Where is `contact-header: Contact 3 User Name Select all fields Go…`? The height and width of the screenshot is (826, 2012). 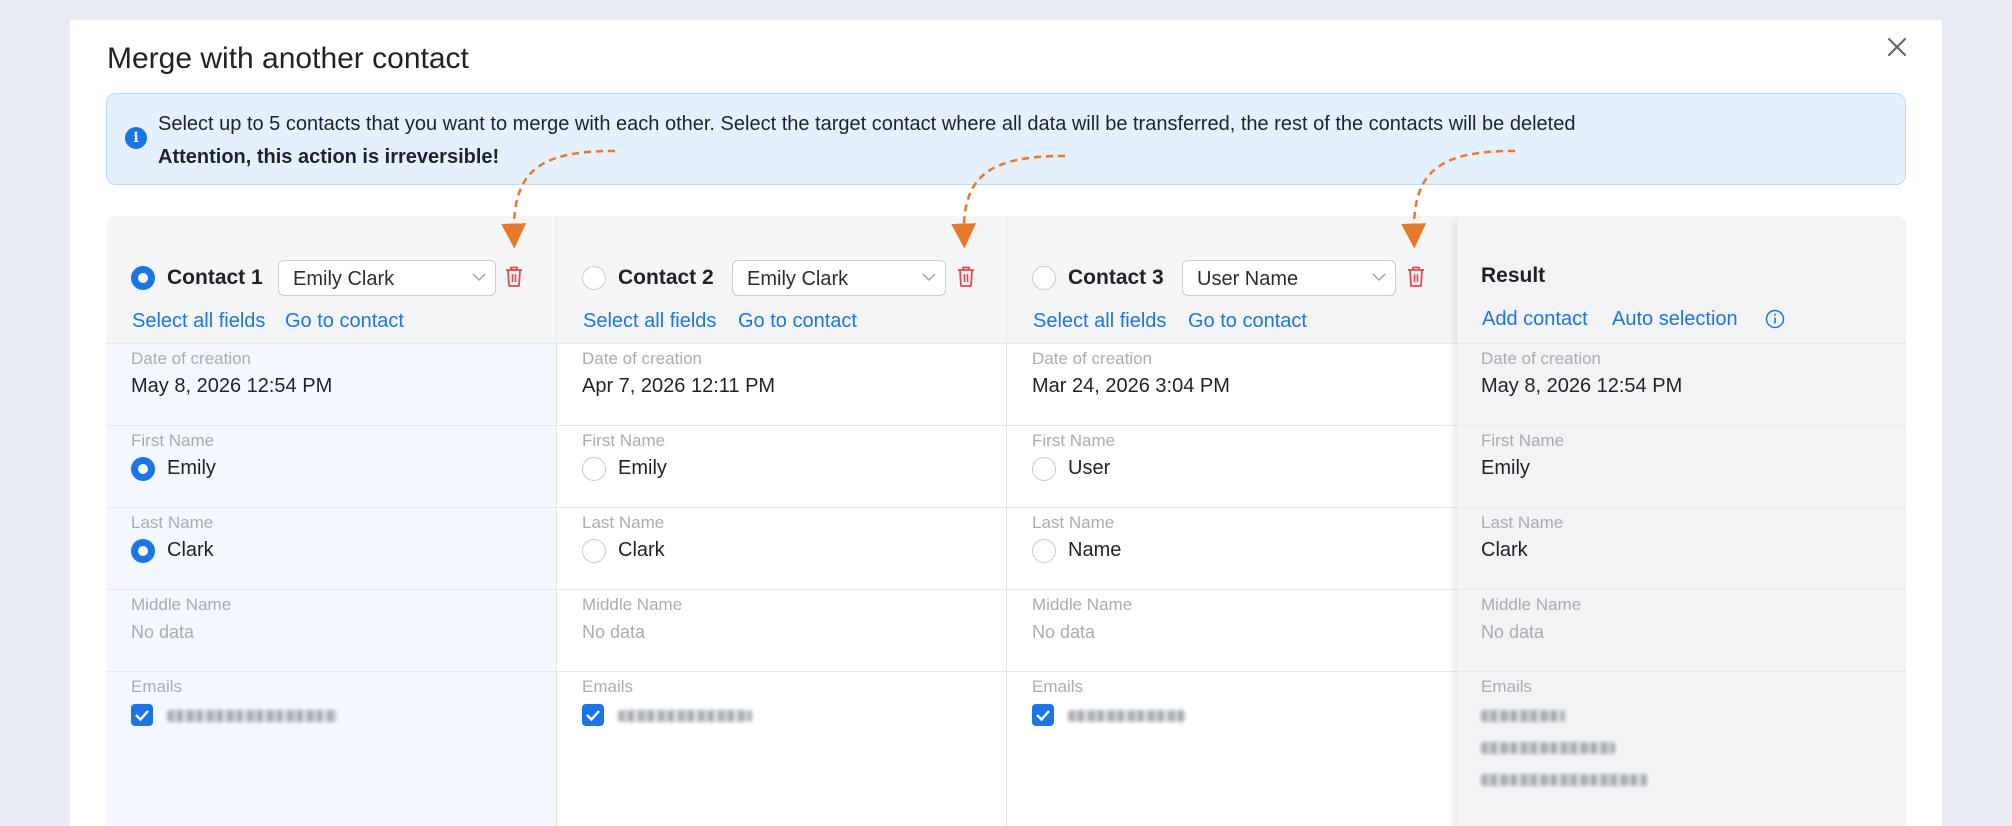 contact-header: Contact 3 User Name Select all fields Go… is located at coordinates (1232, 280).